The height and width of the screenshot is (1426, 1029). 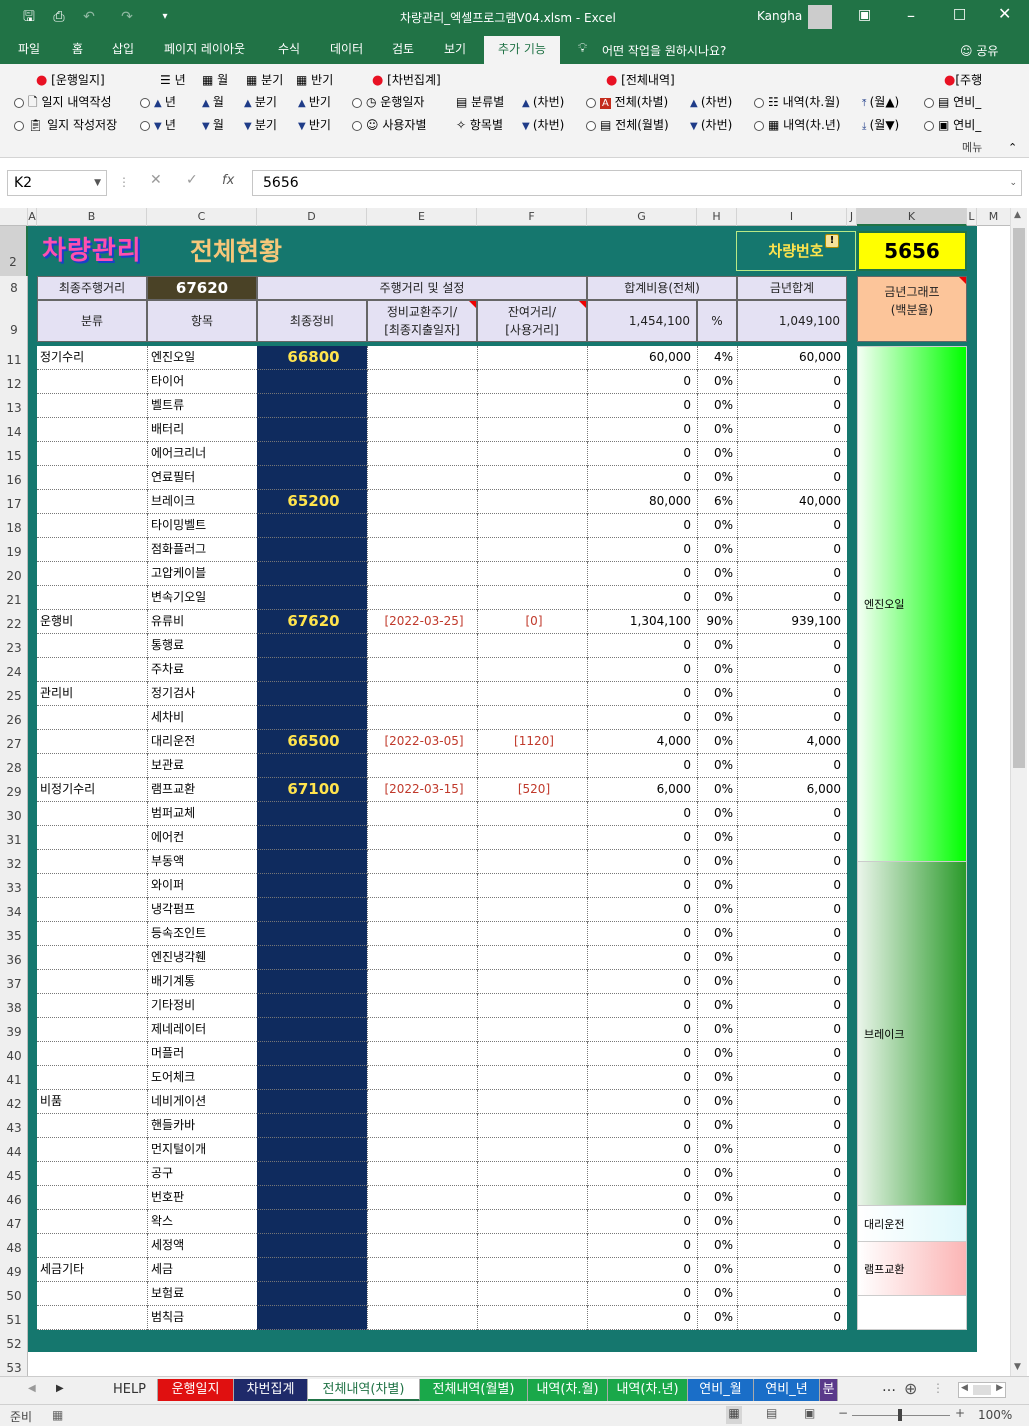 What do you see at coordinates (202, 502) in the screenshot?
I see `item-cell: 브레이크` at bounding box center [202, 502].